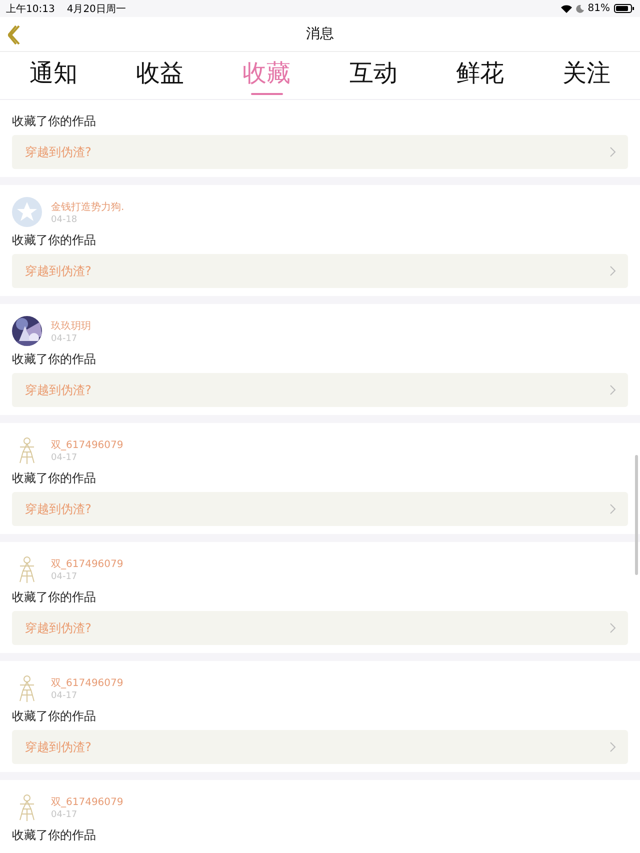  Describe the element at coordinates (15, 35) in the screenshot. I see `back-icon` at that location.